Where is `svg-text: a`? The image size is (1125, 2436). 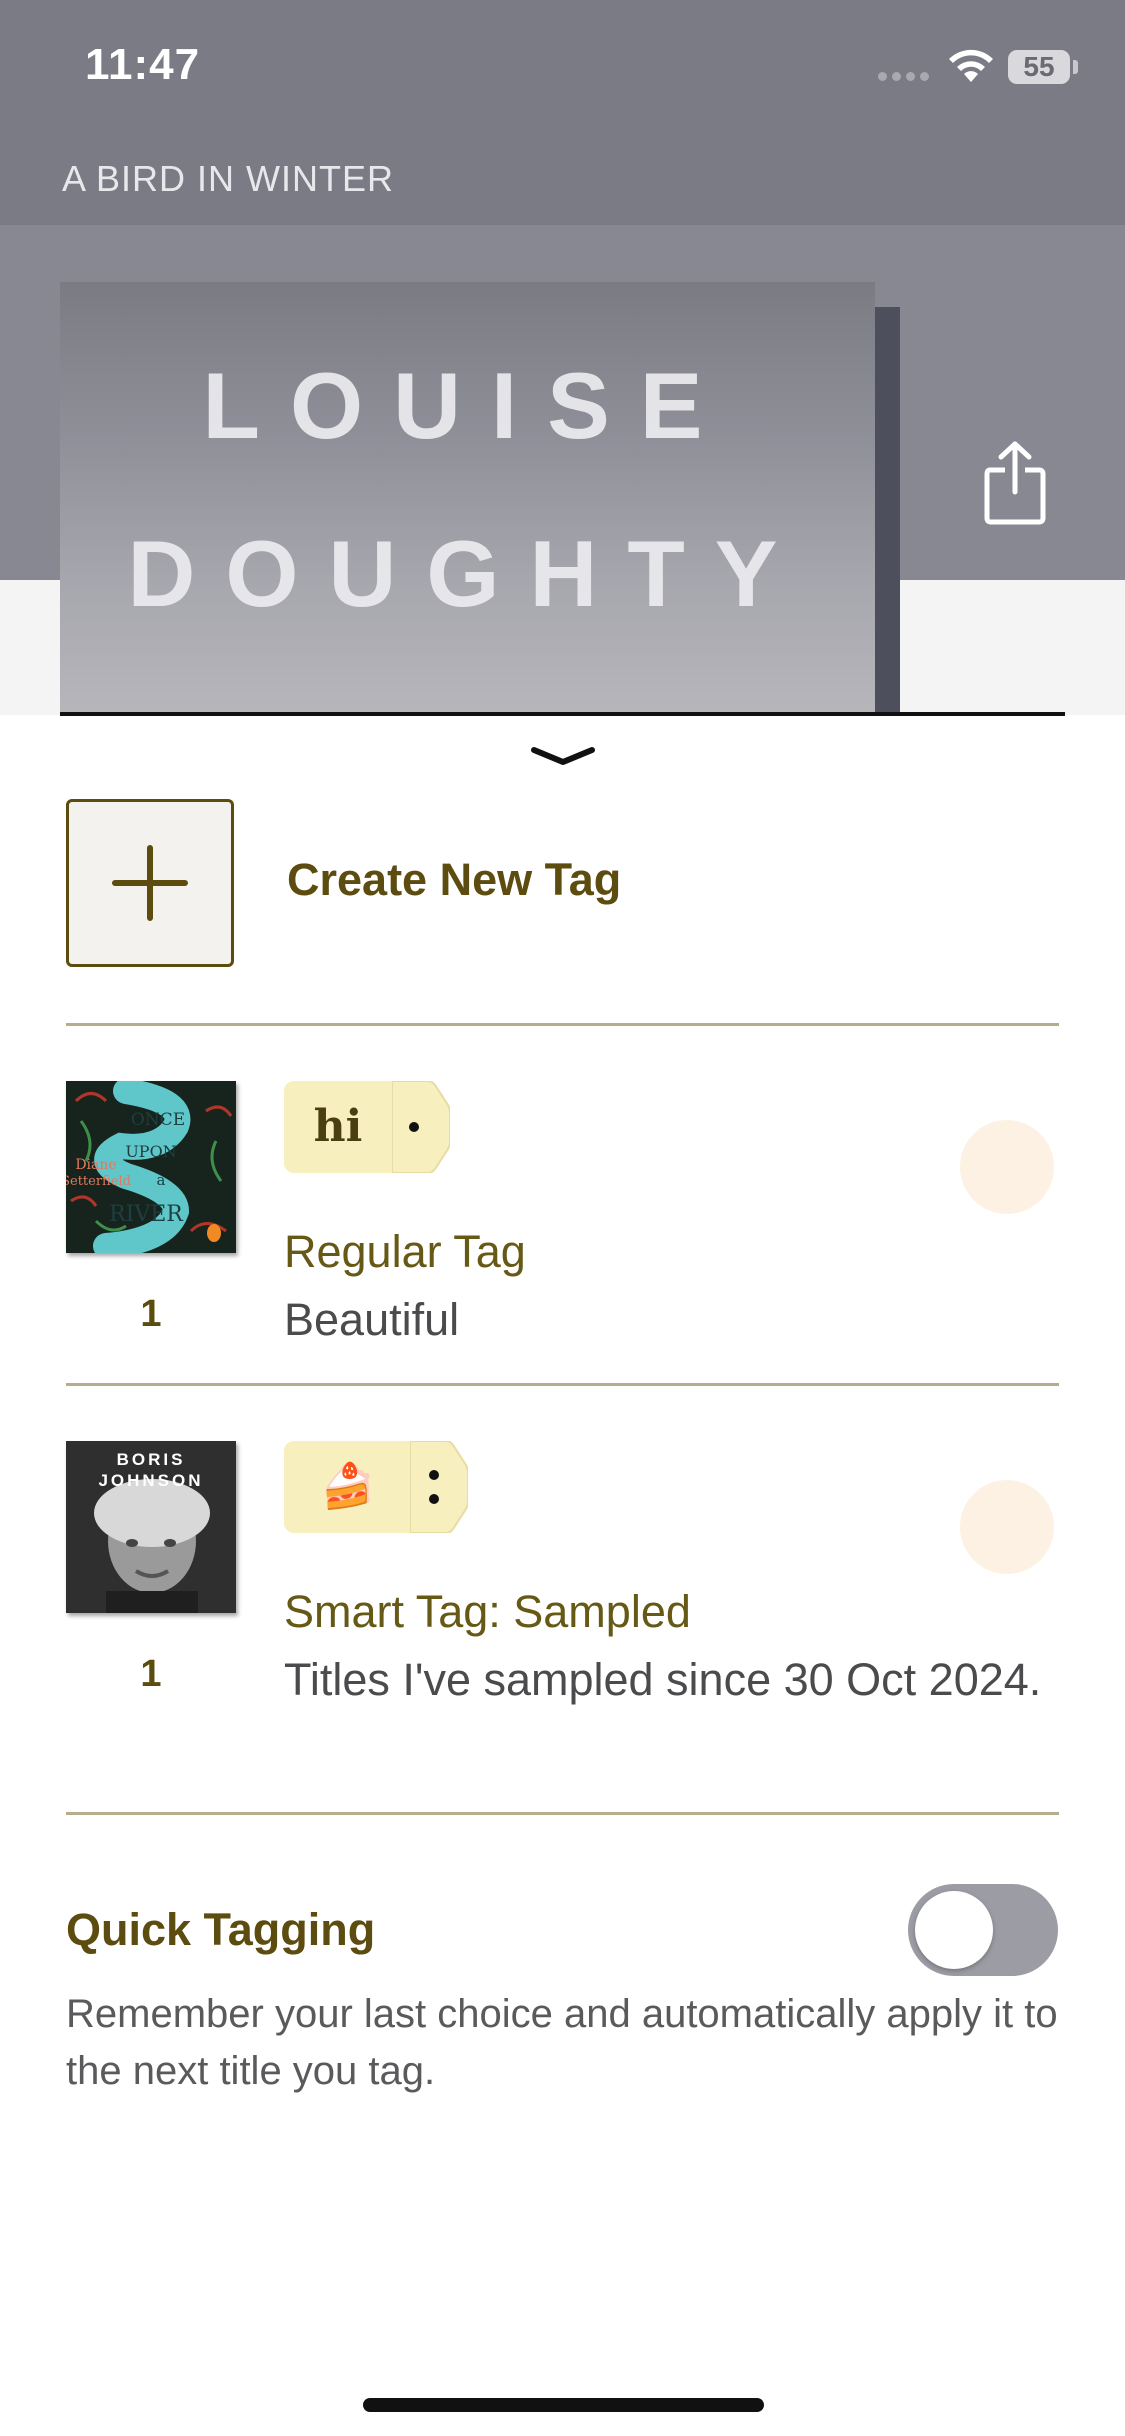 svg-text: a is located at coordinates (161, 1180).